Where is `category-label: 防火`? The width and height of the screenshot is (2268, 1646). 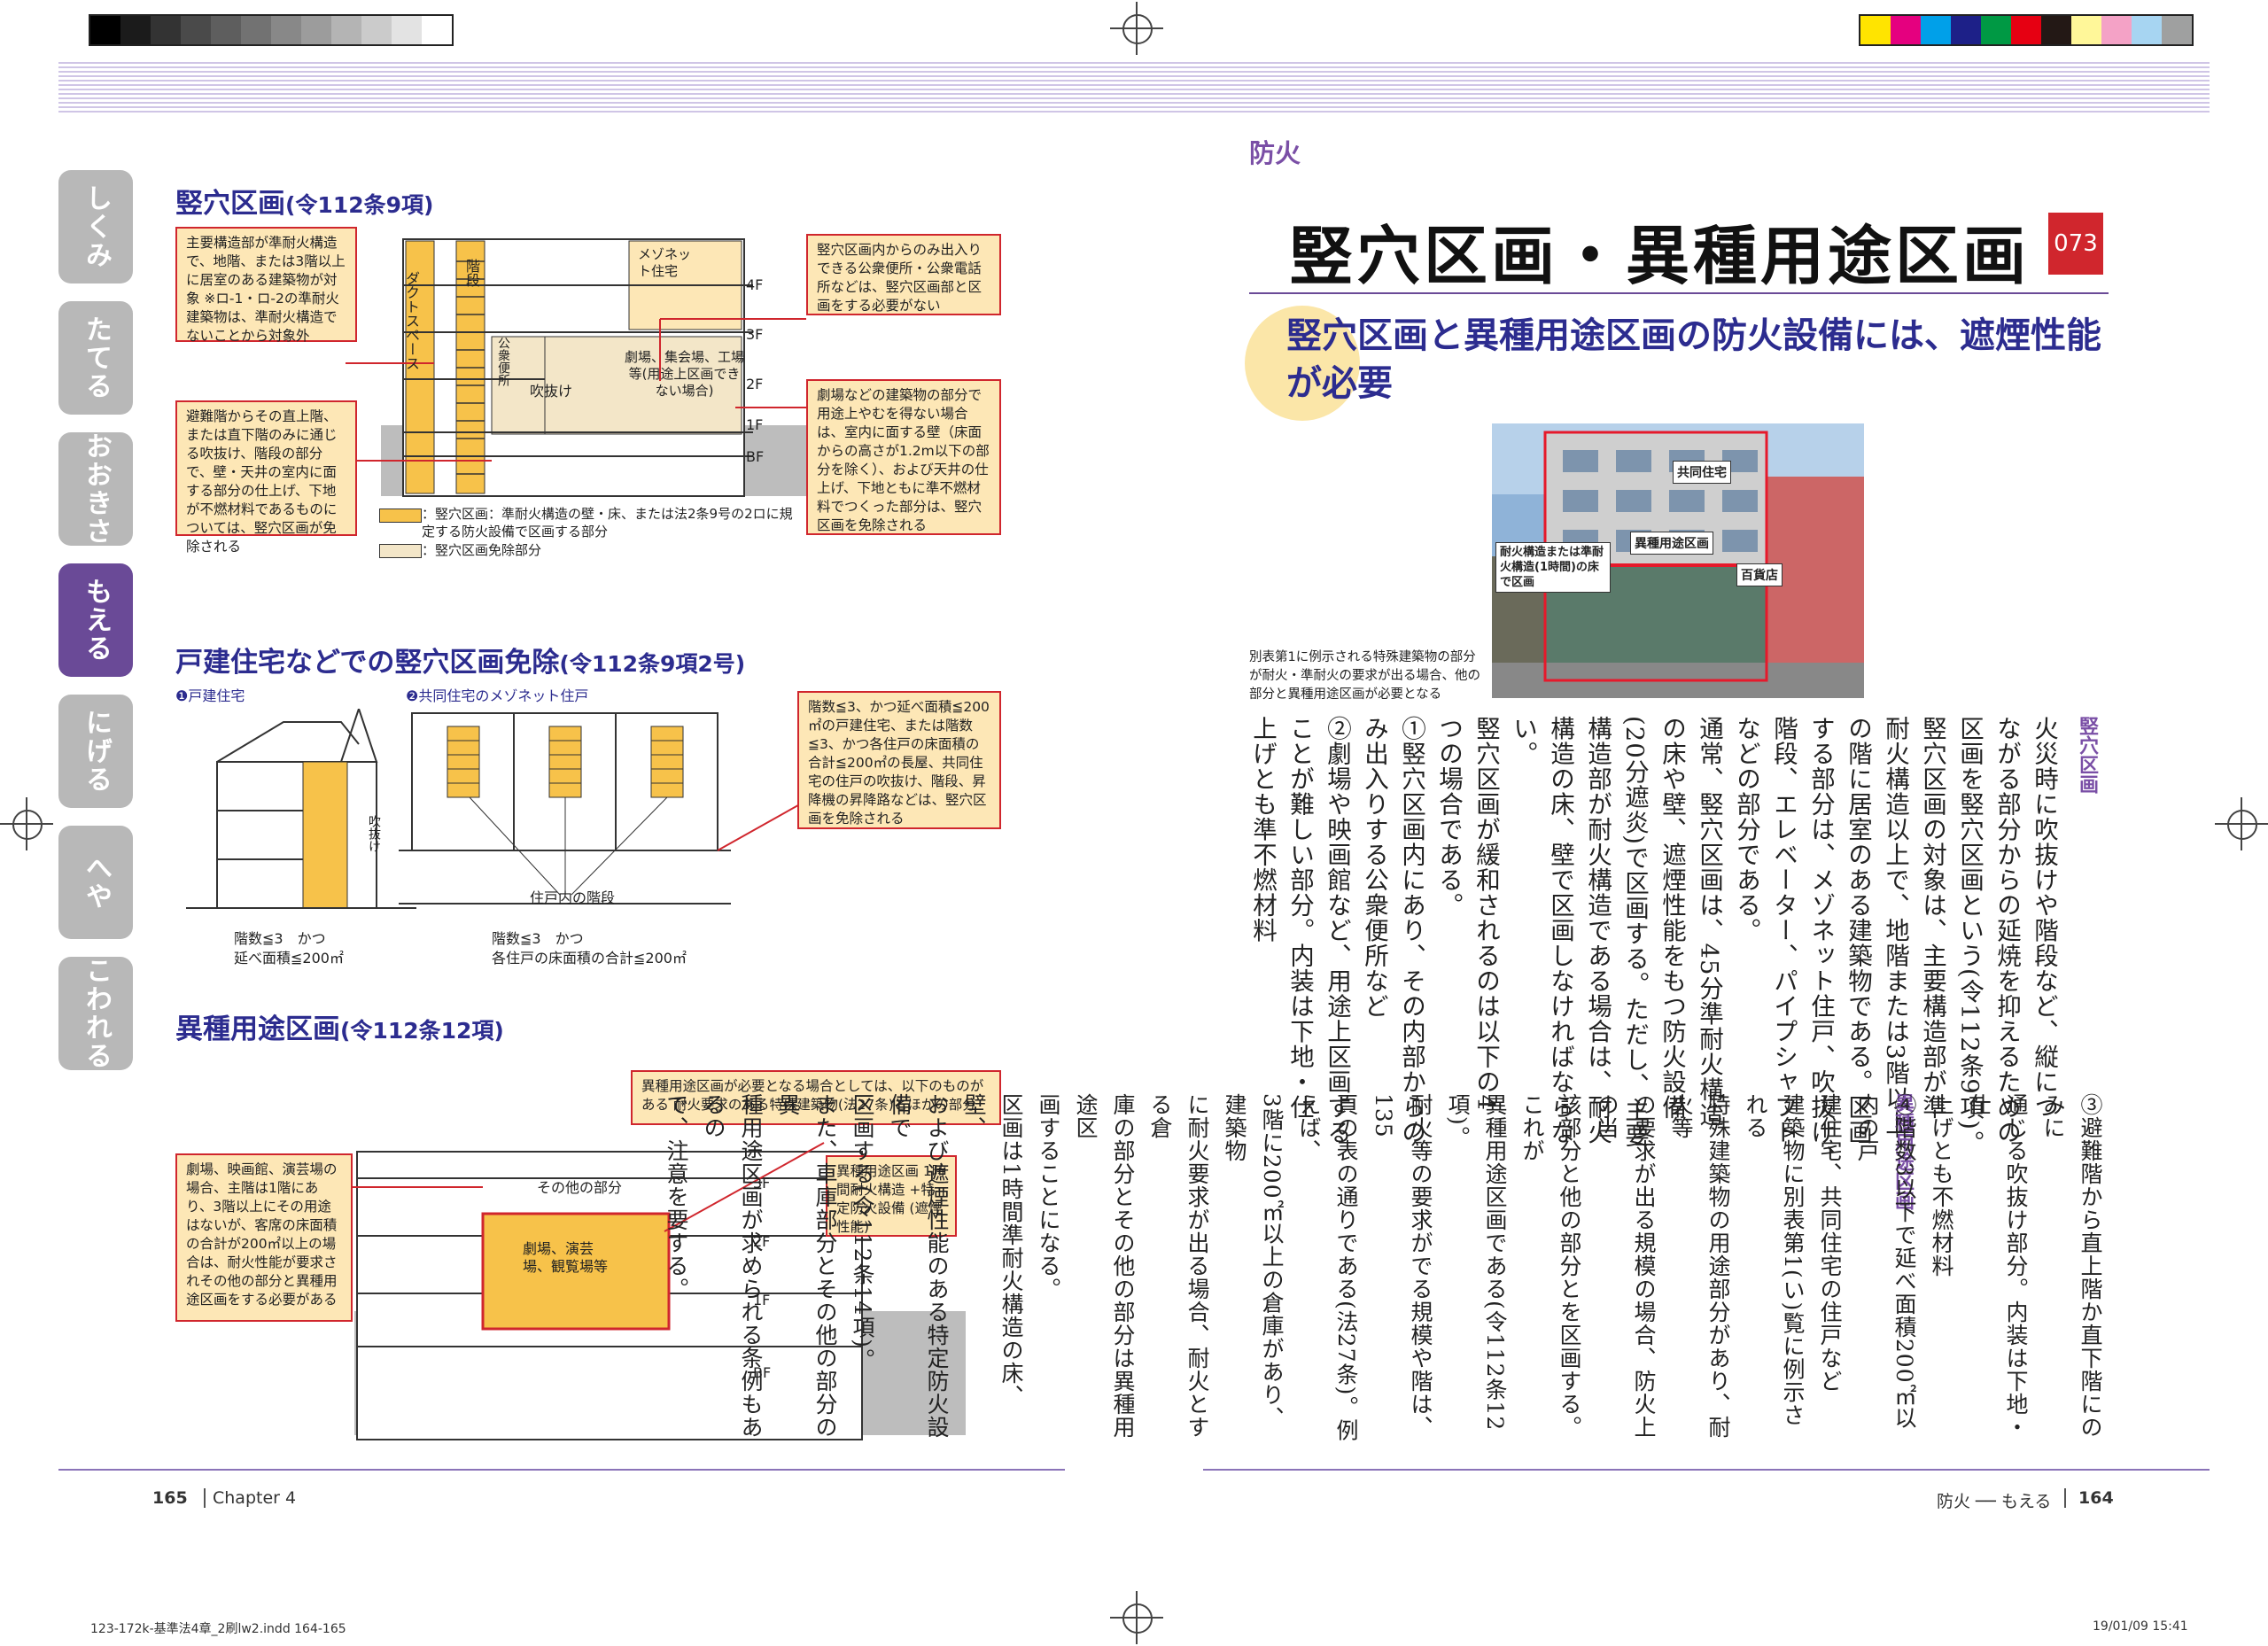 category-label: 防火 is located at coordinates (1275, 153).